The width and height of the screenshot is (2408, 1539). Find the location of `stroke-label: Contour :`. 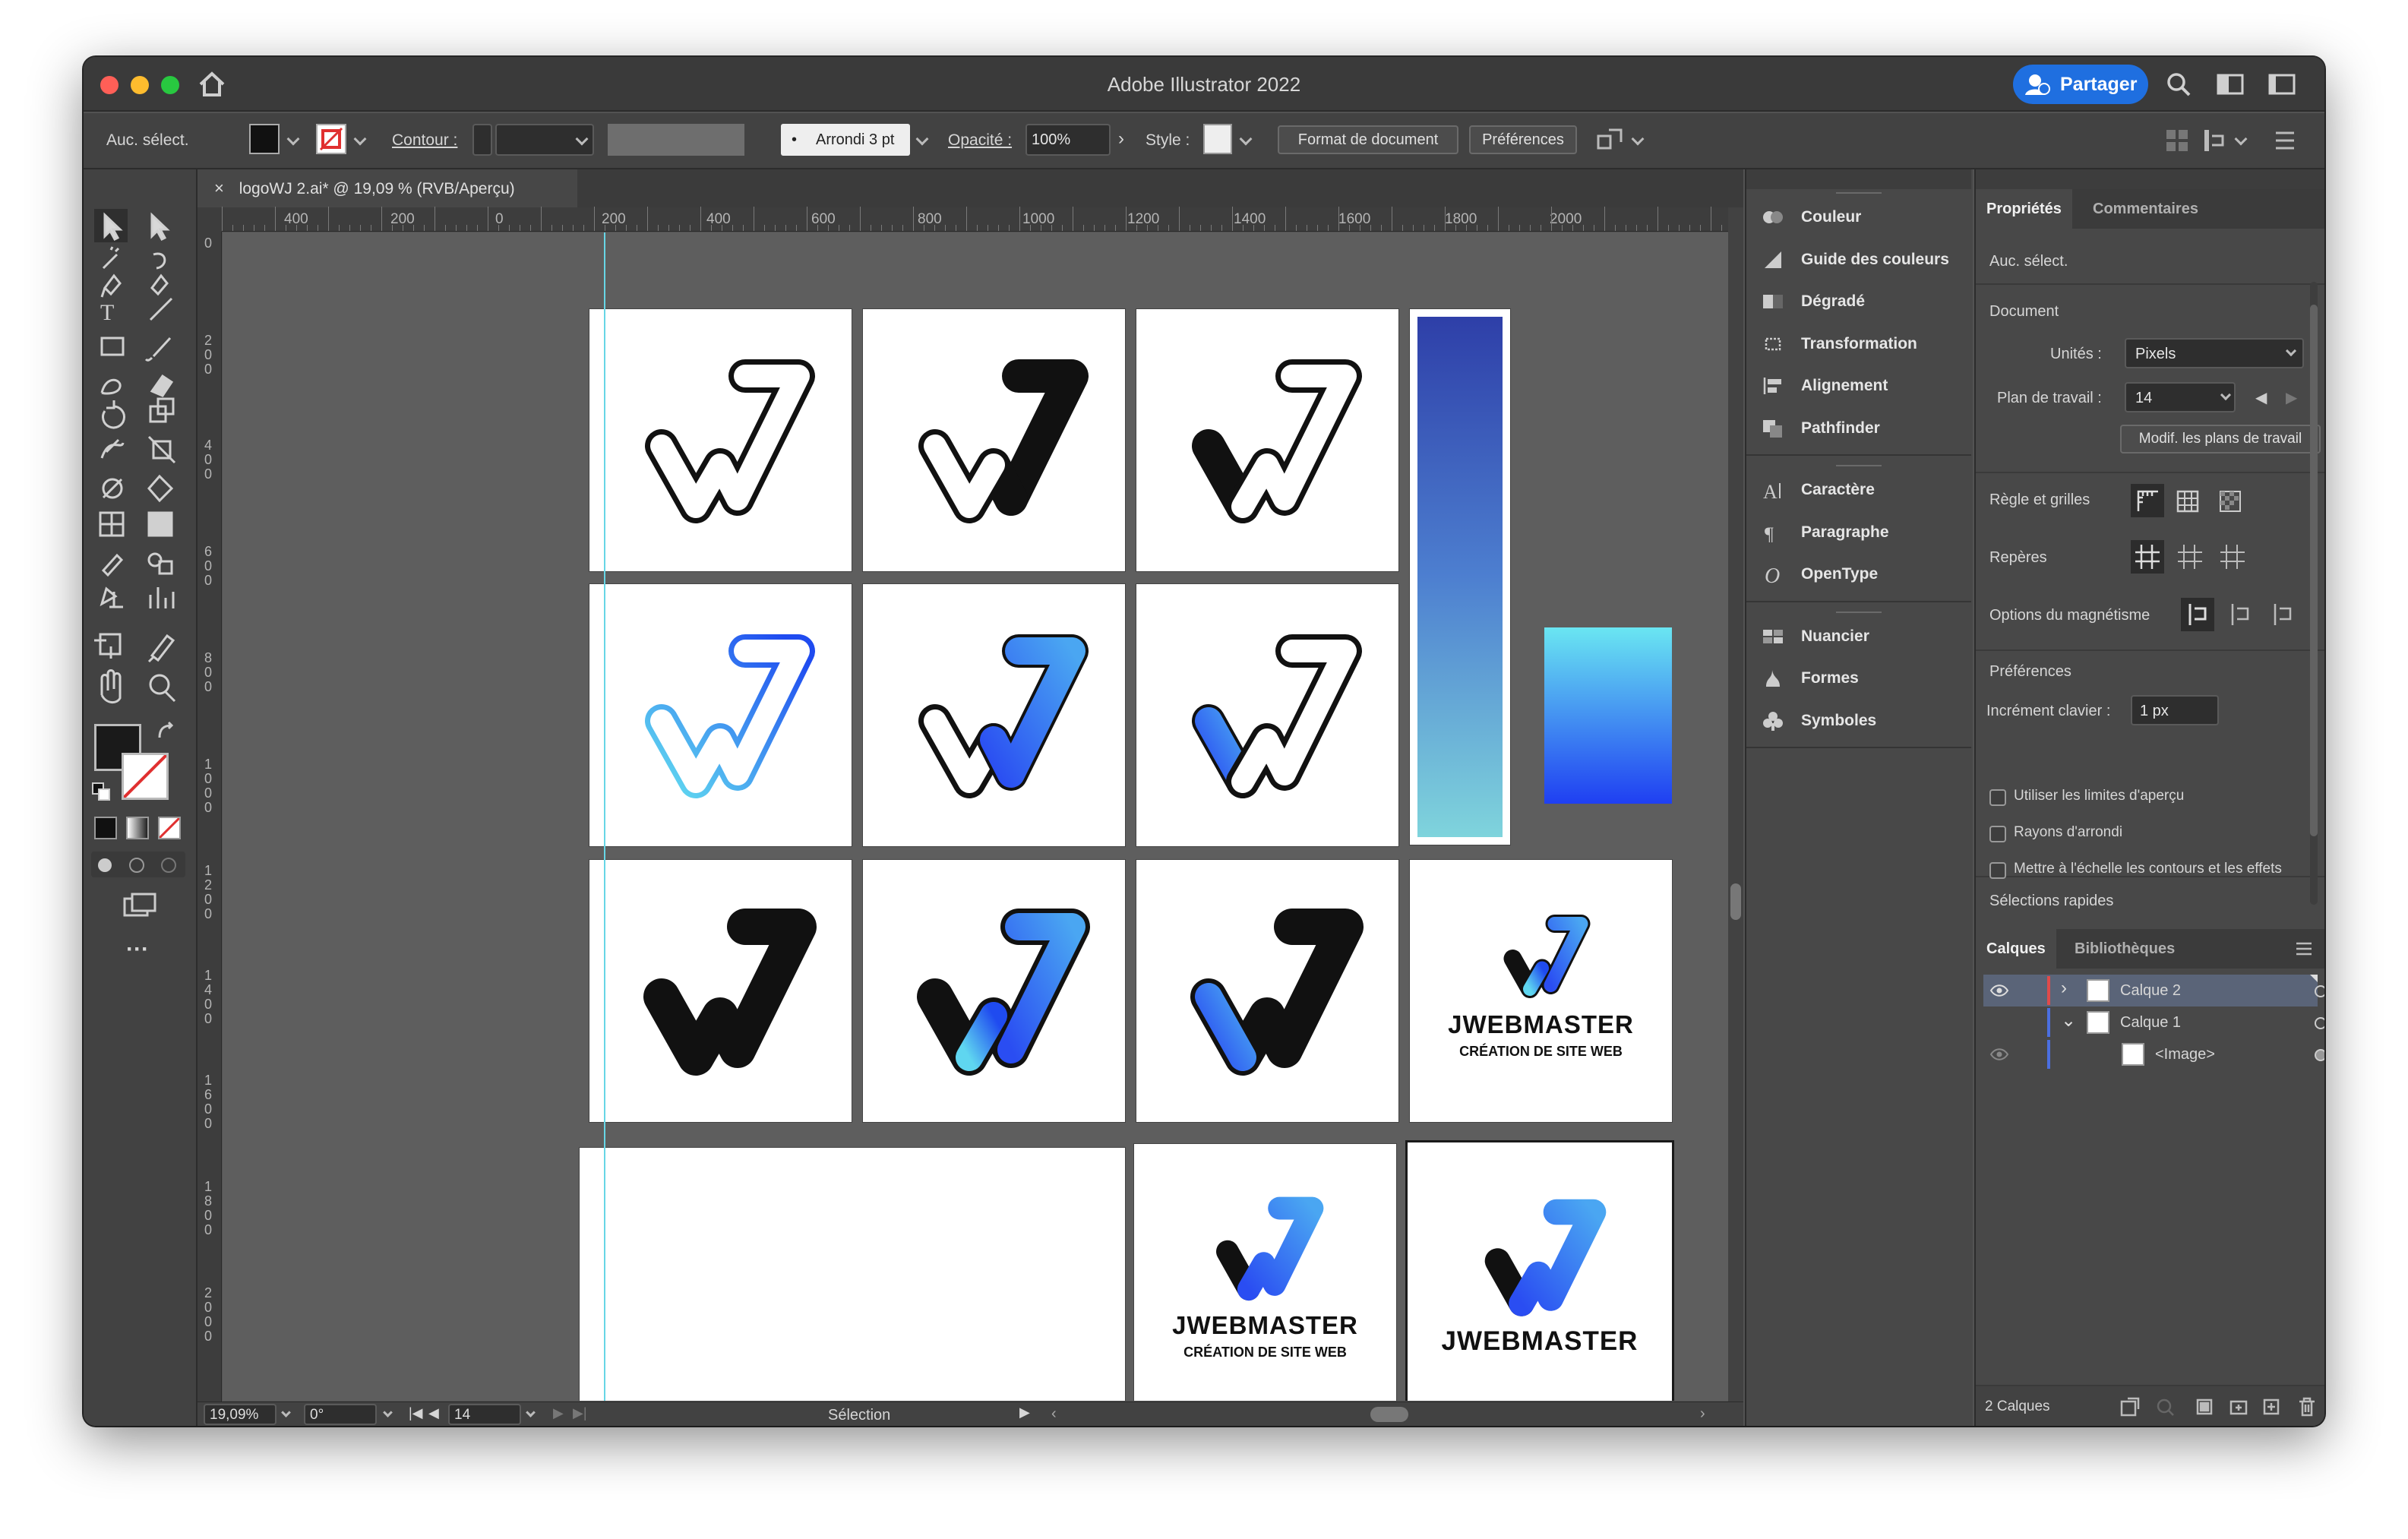

stroke-label: Contour : is located at coordinates (424, 140).